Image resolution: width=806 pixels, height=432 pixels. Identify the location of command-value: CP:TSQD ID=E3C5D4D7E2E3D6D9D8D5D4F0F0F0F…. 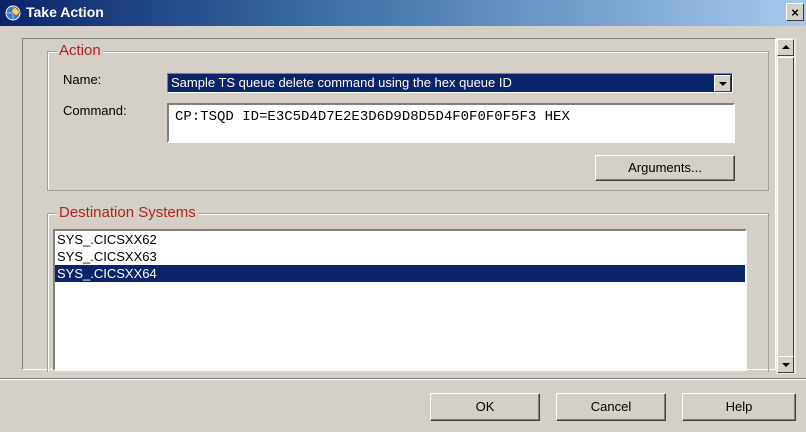
(372, 117).